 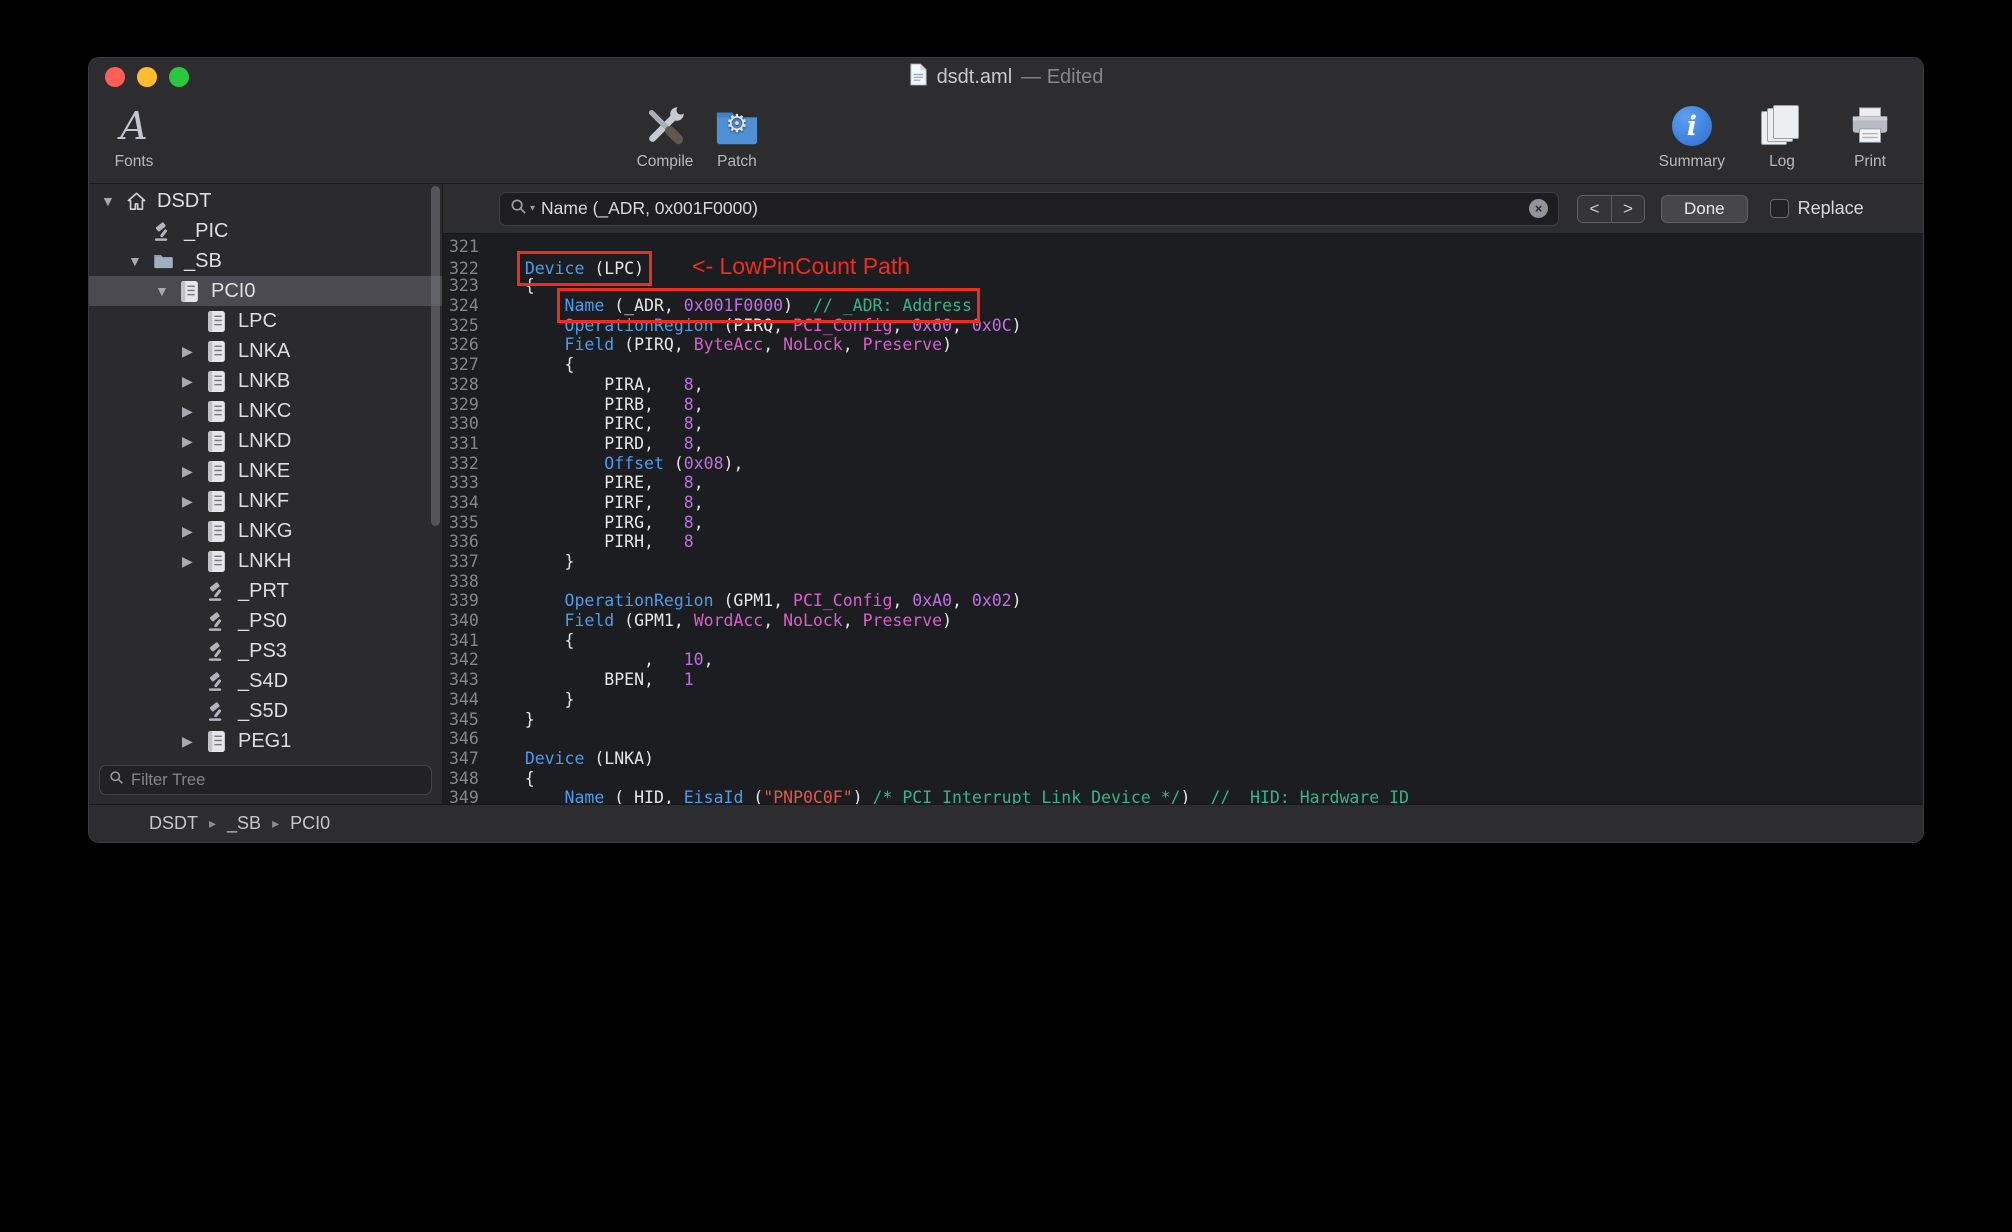 I want to click on tree-item-dsdt: ▼ DSDT, so click(x=265, y=201).